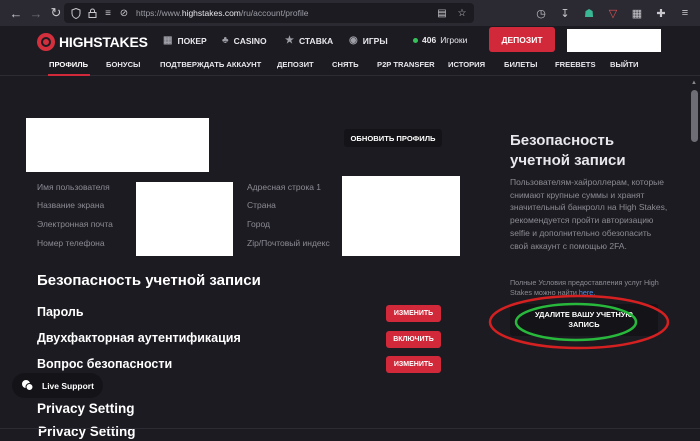  What do you see at coordinates (522, 39) in the screenshot?
I see `deposit-button: ДЕПОЗИТ` at bounding box center [522, 39].